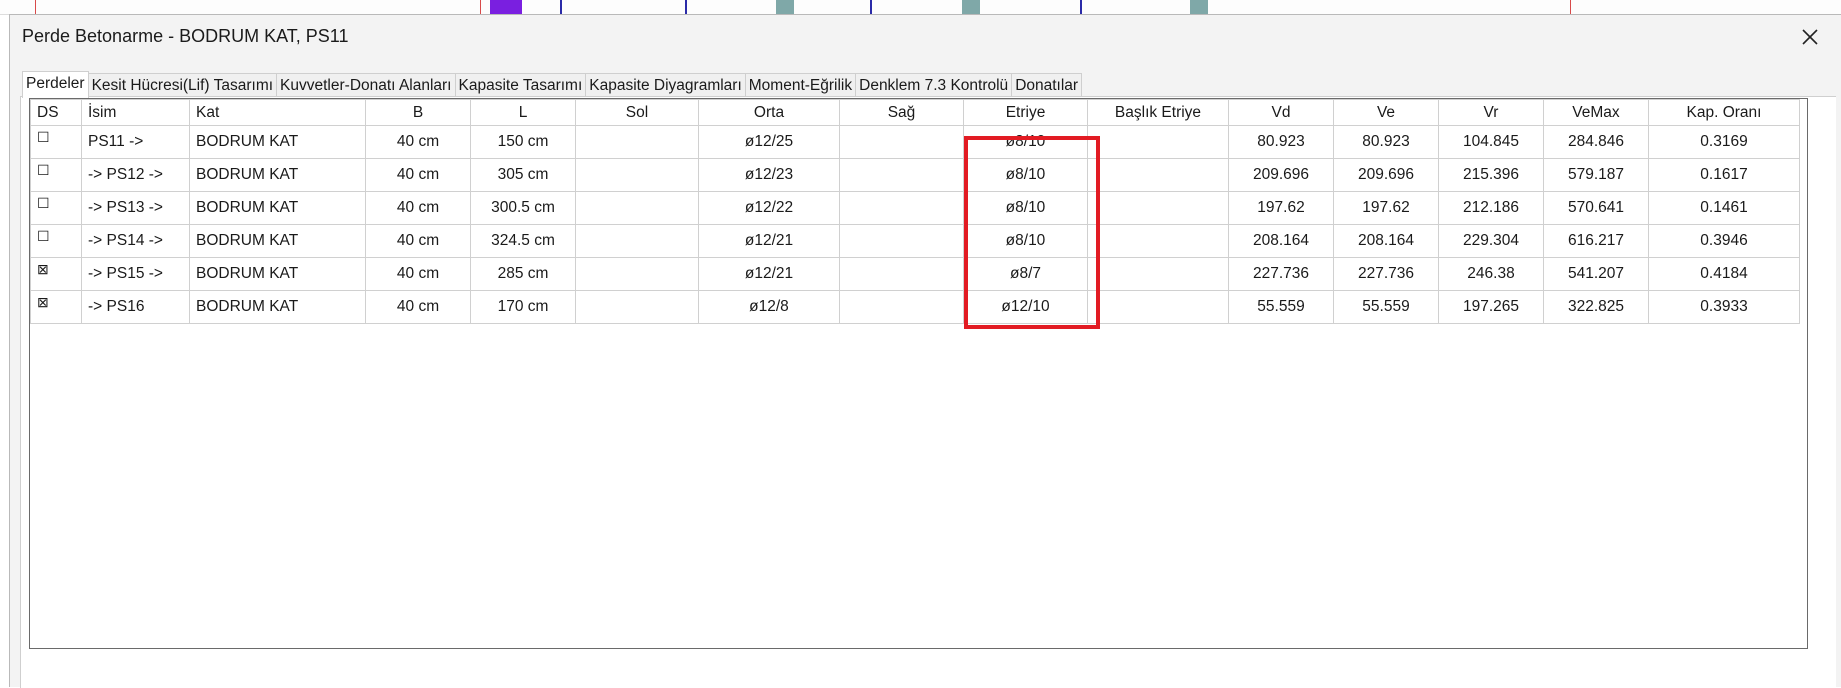  What do you see at coordinates (1386, 274) in the screenshot?
I see `cell-ve: 227.736` at bounding box center [1386, 274].